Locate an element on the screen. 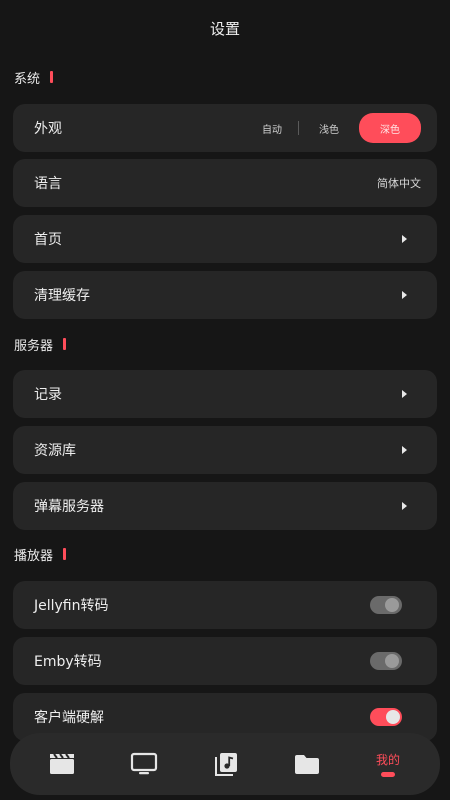 Image resolution: width=450 pixels, height=800 pixels. tab-movies is located at coordinates (62, 764).